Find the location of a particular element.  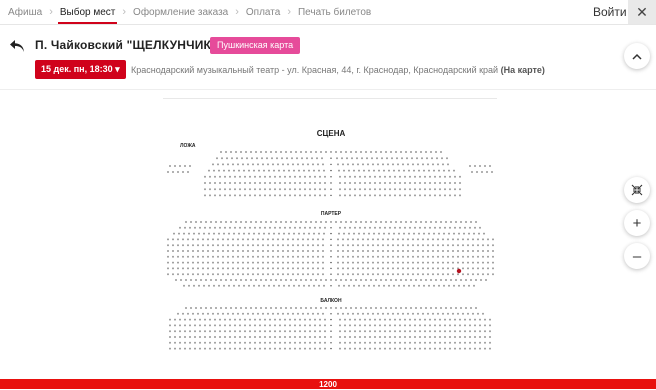

pushkin-card-badge: Пушкинская карта is located at coordinates (255, 45).